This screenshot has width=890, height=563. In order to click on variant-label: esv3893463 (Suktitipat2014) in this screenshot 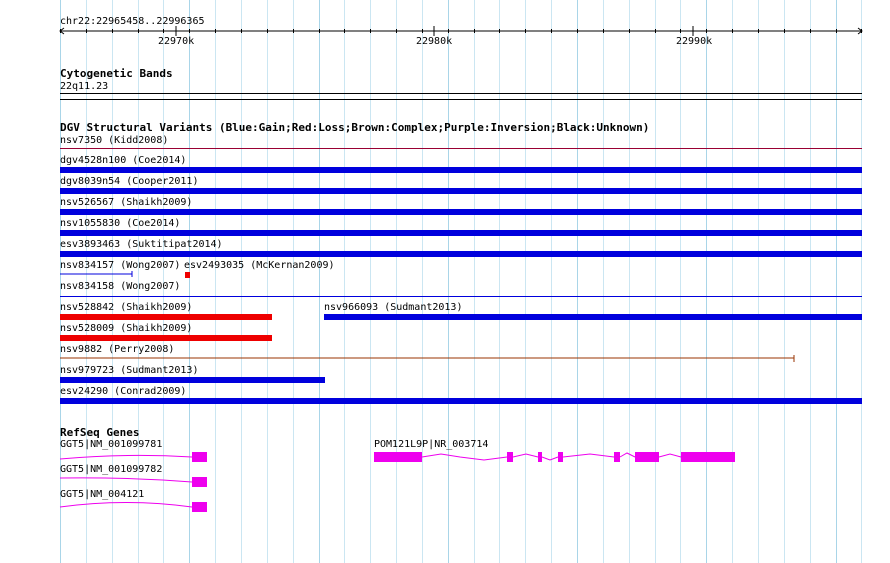, I will do `click(141, 244)`.